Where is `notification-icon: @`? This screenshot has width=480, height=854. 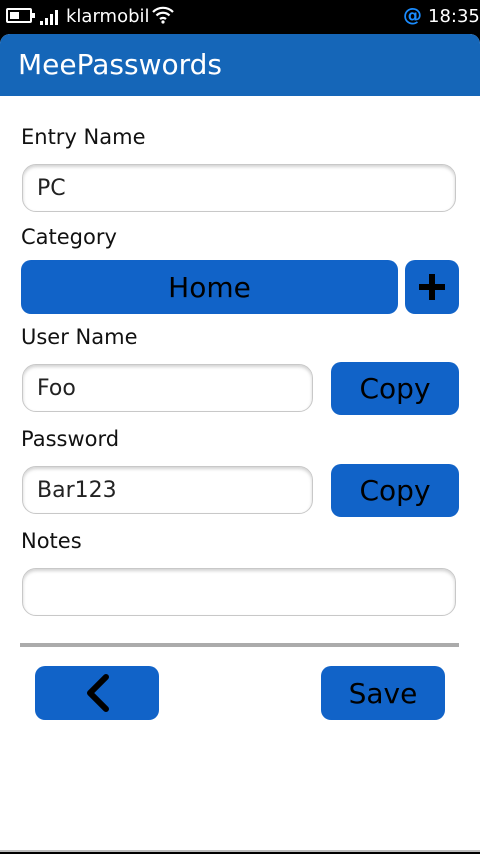
notification-icon: @ is located at coordinates (412, 15).